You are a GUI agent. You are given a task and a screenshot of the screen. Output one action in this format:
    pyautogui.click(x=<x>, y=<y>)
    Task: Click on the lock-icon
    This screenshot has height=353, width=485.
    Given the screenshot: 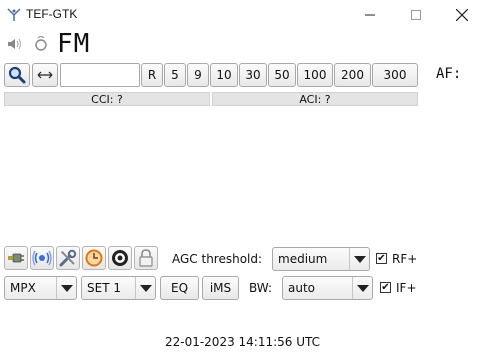 What is the action you would take?
    pyautogui.click(x=146, y=258)
    